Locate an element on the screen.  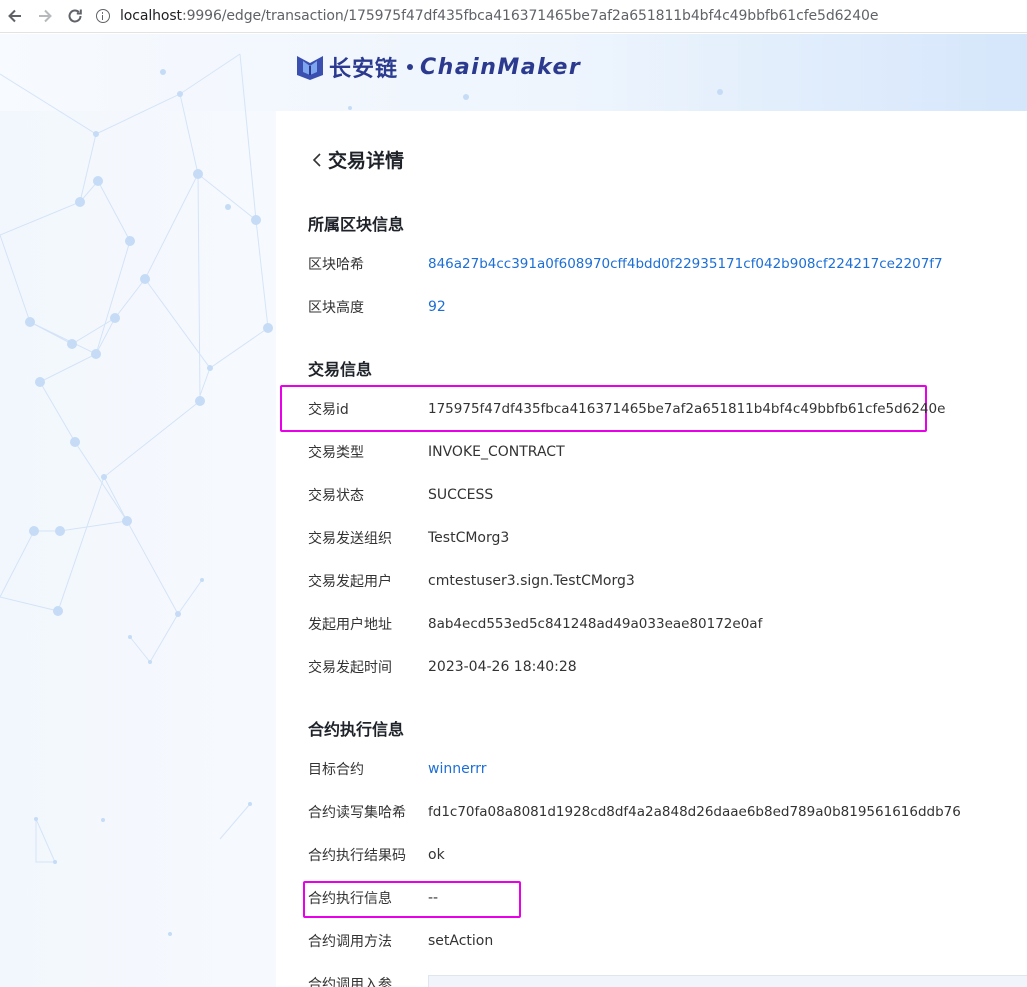
section-title-contract: 合约执行信息 is located at coordinates (356, 729).